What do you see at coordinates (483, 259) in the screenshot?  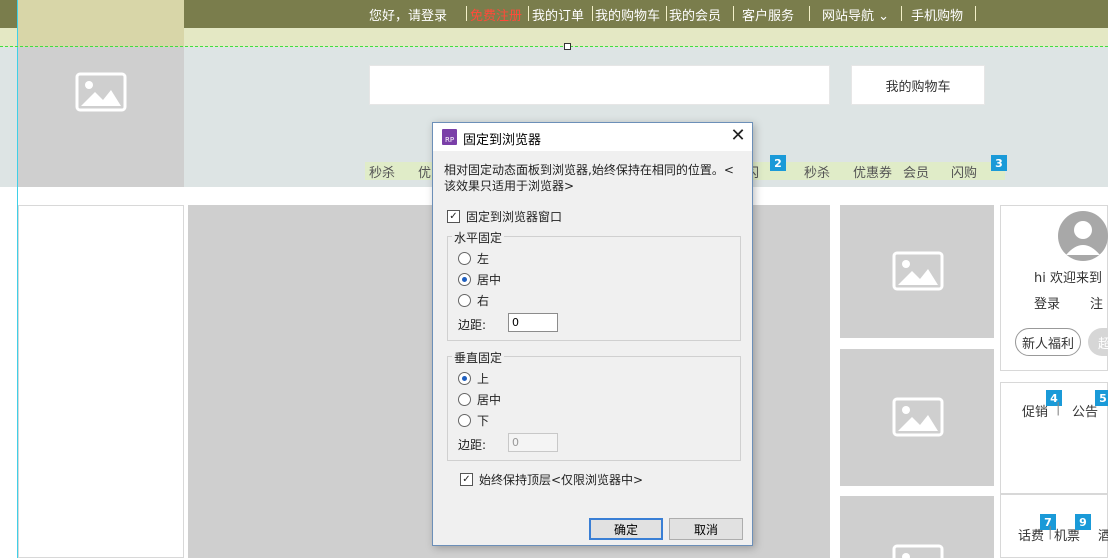 I see `radio-h-left-label: 左` at bounding box center [483, 259].